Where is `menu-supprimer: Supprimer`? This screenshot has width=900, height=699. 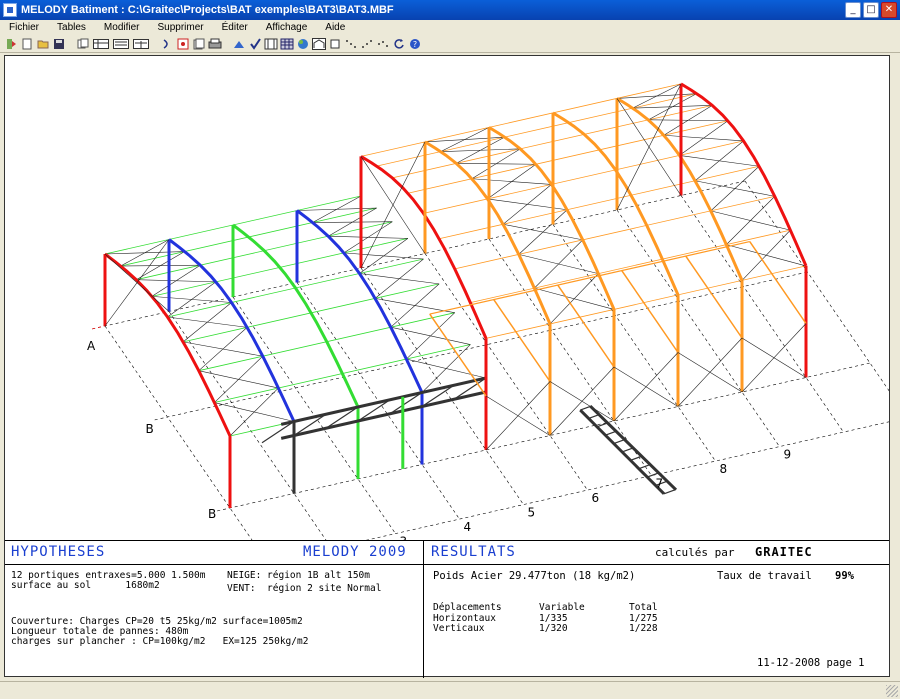 menu-supprimer: Supprimer is located at coordinates (181, 27).